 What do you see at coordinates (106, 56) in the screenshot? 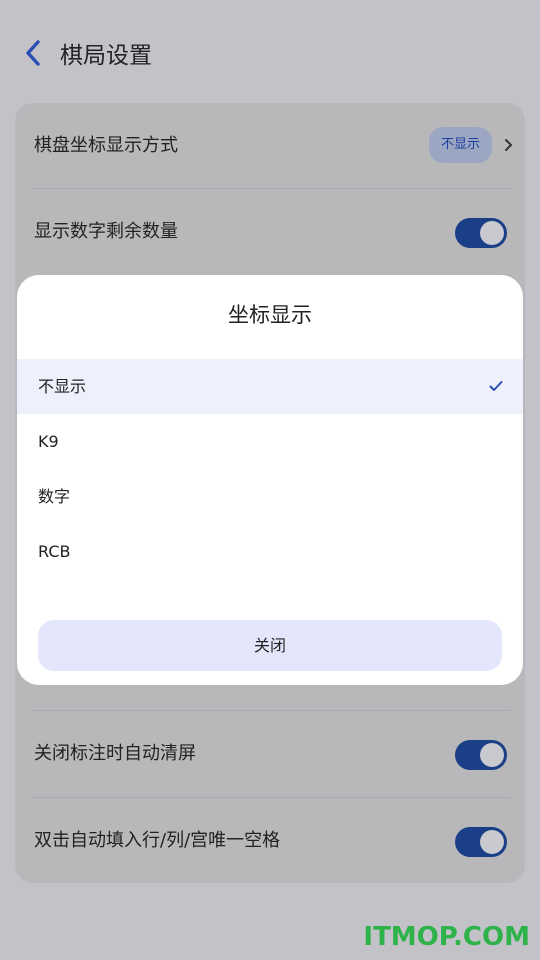
I see `page-title: 棋局设置` at bounding box center [106, 56].